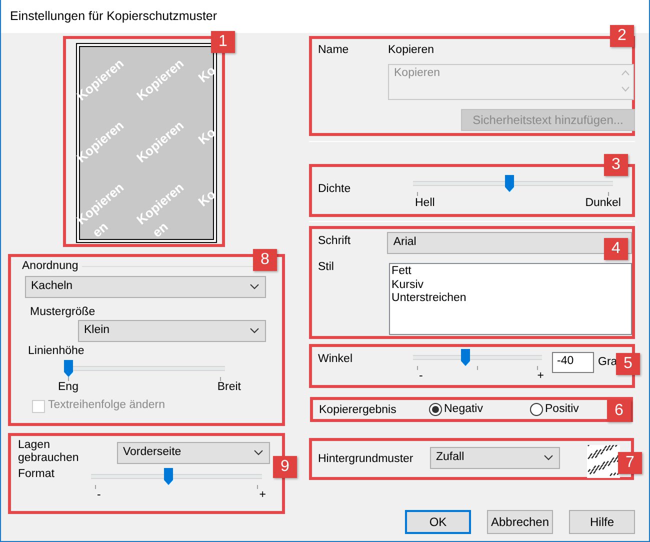  I want to click on radio-label: Negativ, so click(463, 409).